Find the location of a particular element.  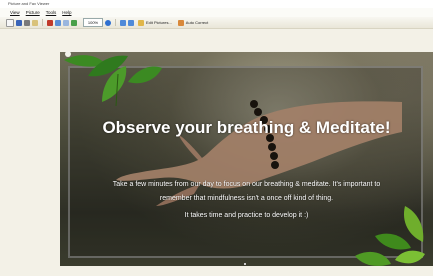

save-icon is located at coordinates (19, 22).